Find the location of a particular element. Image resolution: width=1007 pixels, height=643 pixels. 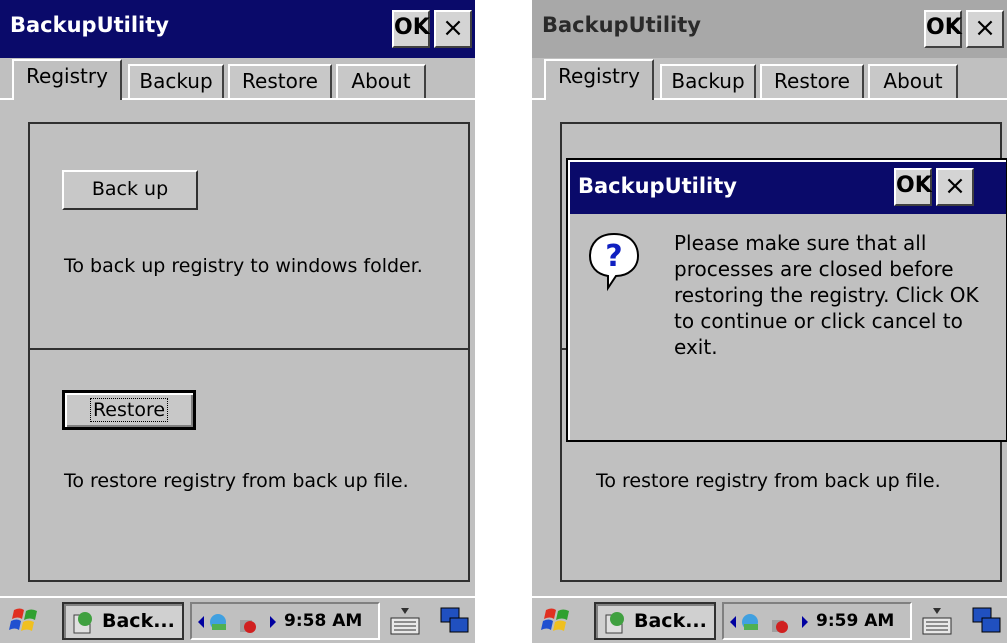

restore-button: Restore is located at coordinates (129, 410).